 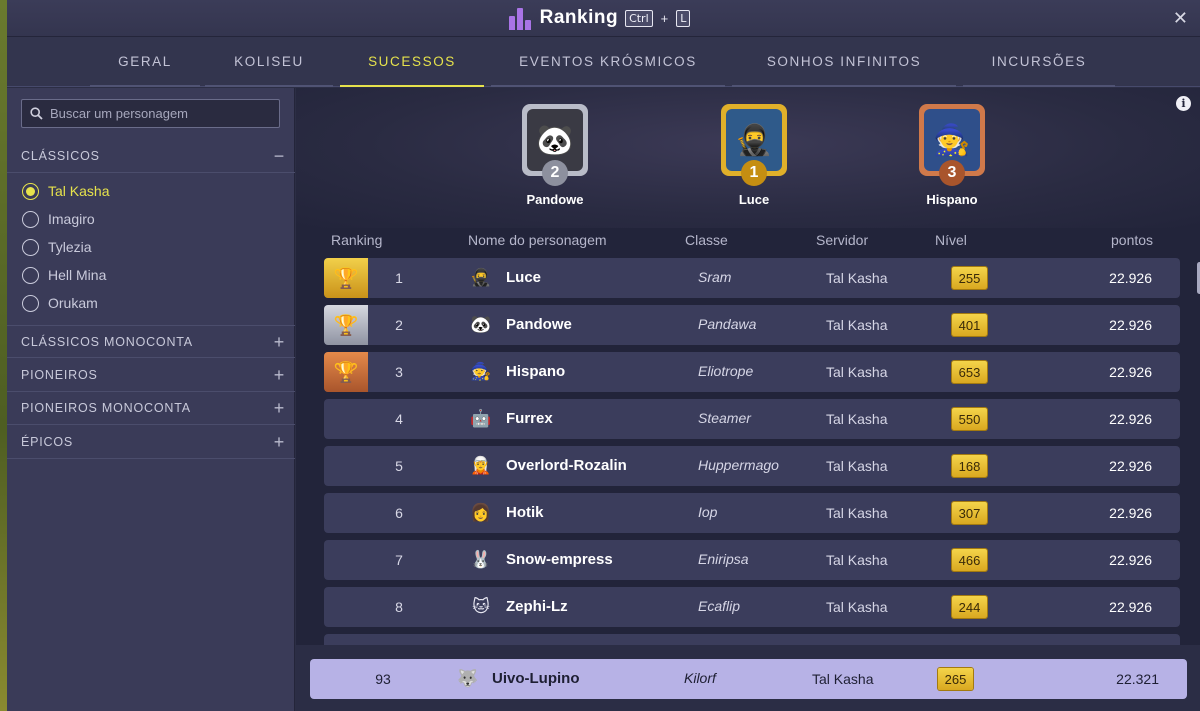 I want to click on section-pioneiros-monoconta: PIONEIROS MONOCONTA +, so click(x=151, y=408).